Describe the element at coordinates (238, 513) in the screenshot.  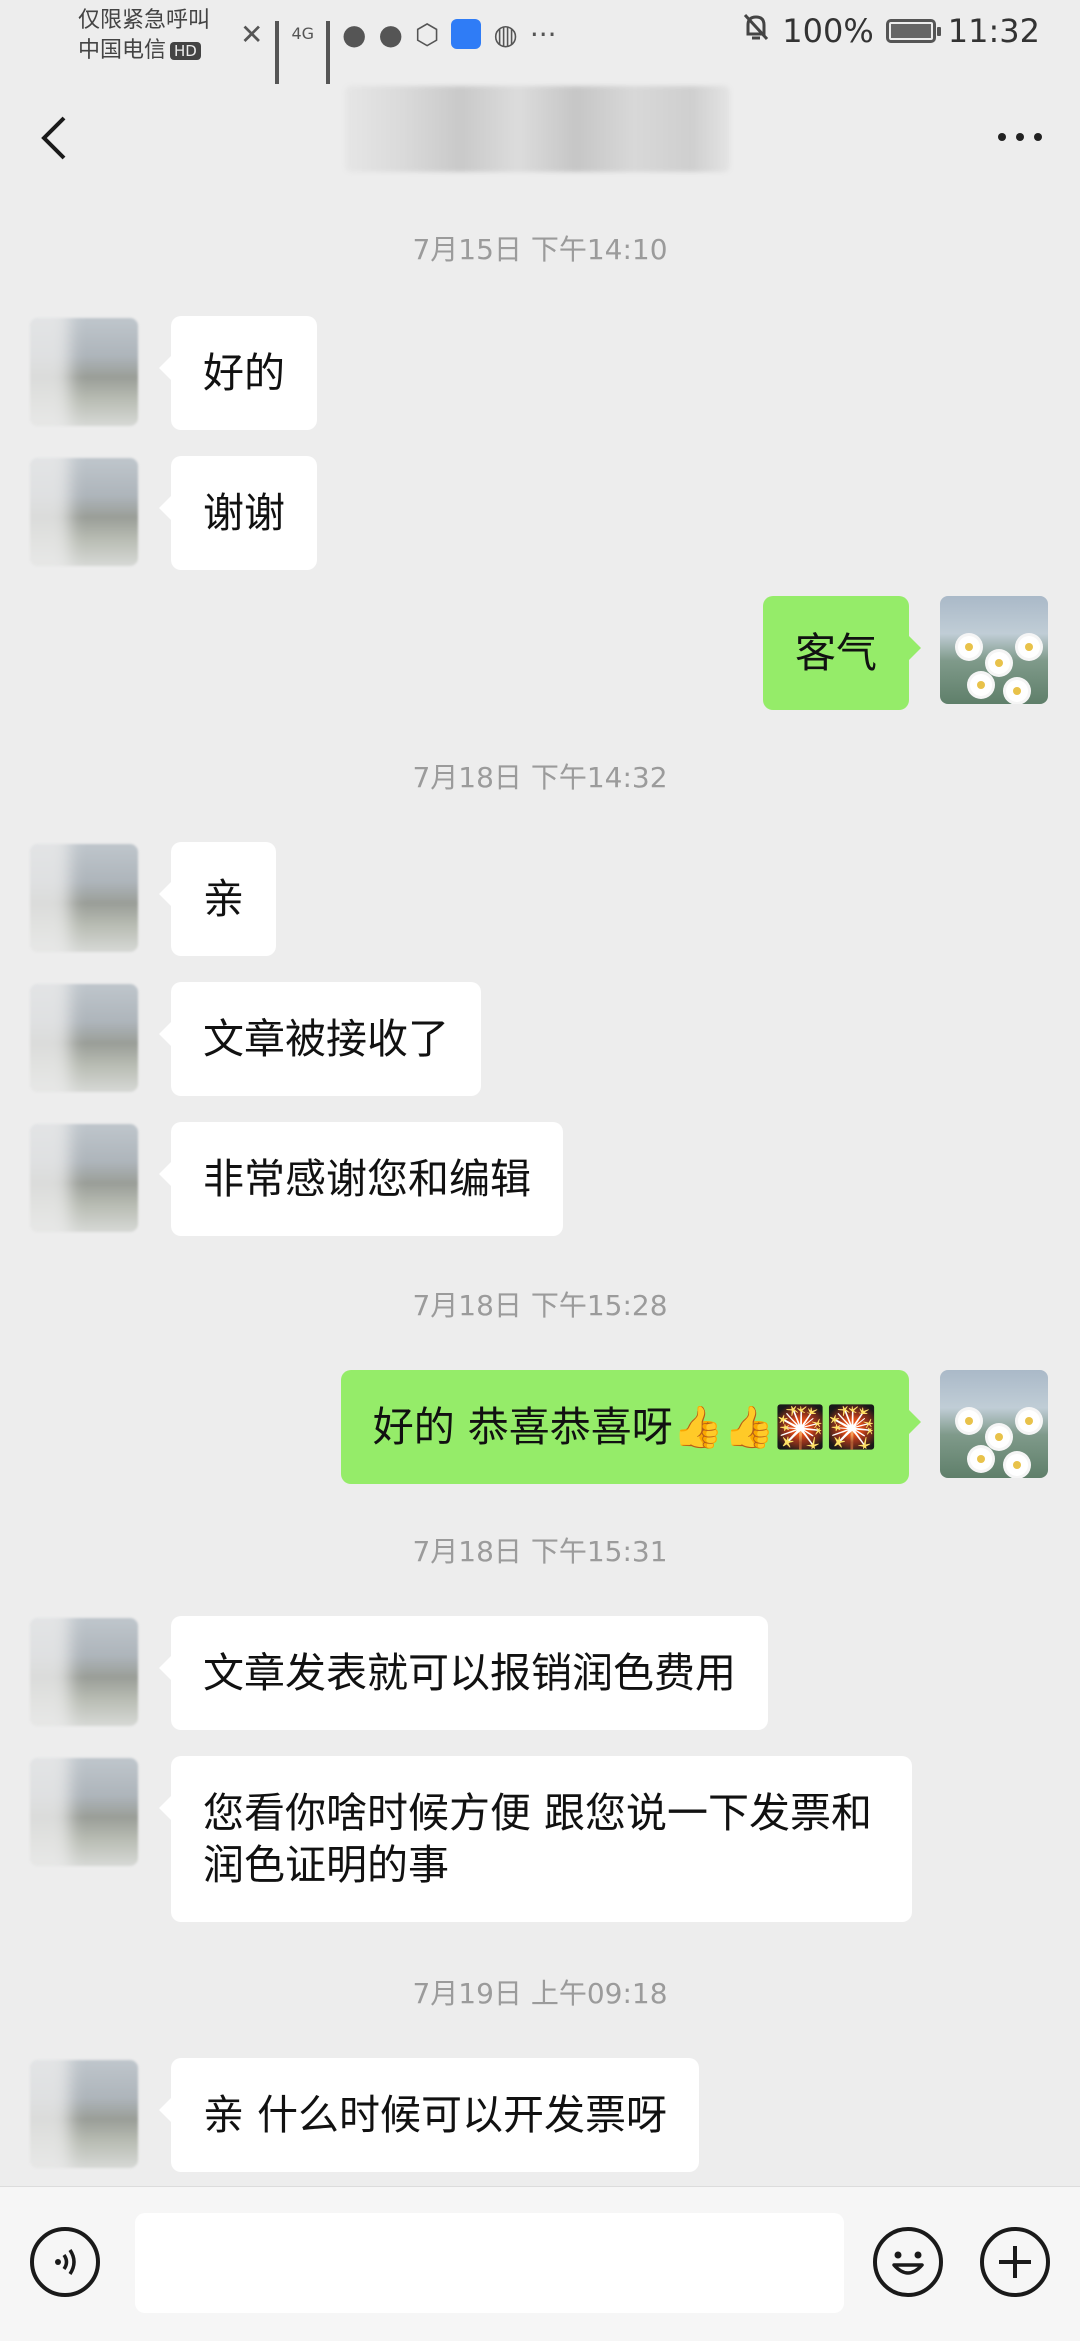
I see `message-bubble-incoming: 谢谢` at that location.